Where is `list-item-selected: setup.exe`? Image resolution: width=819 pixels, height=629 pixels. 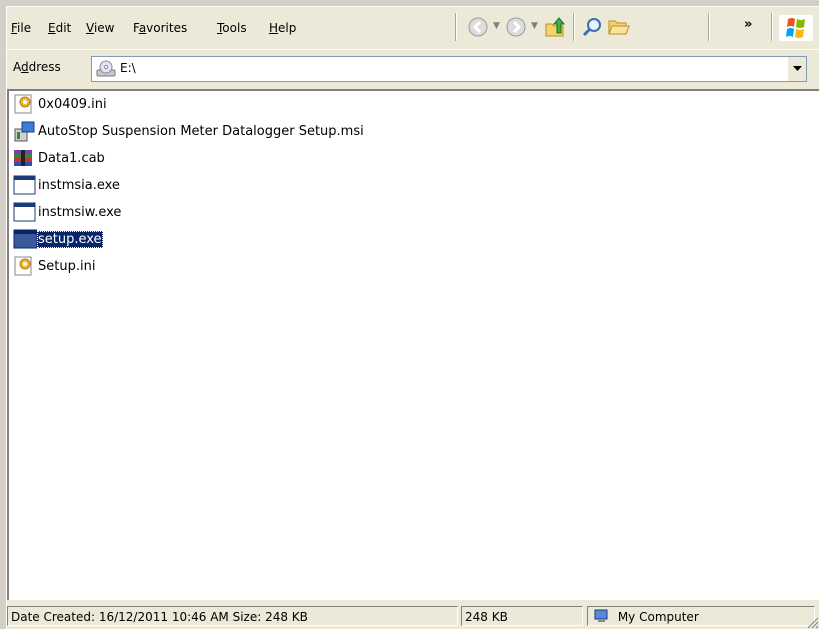 list-item-selected: setup.exe is located at coordinates (58, 239).